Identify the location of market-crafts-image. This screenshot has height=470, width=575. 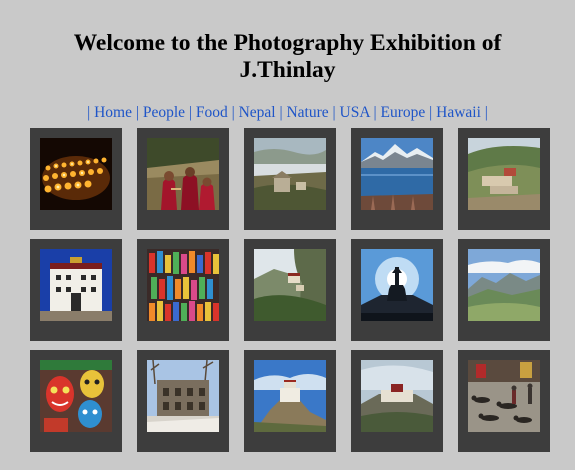
(183, 285).